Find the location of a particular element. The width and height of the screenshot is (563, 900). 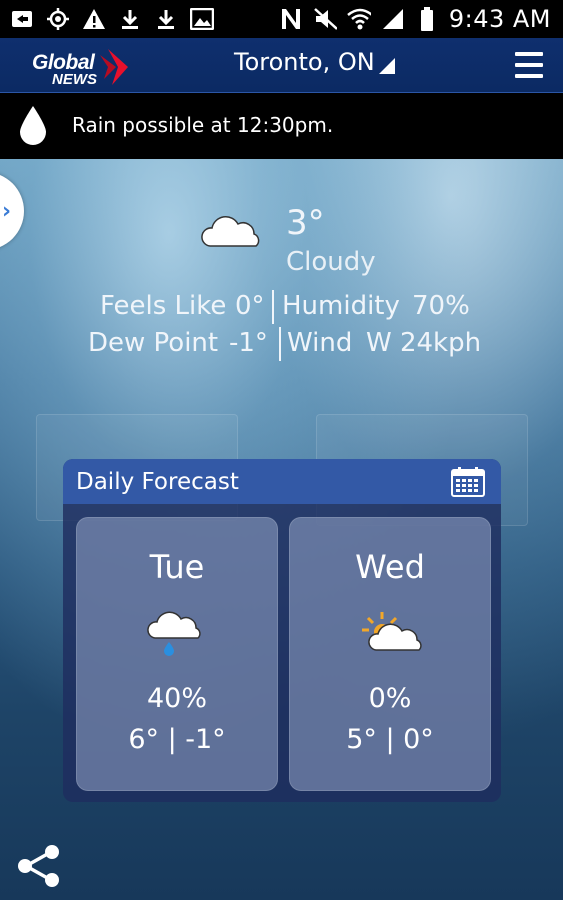

media-icon is located at coordinates (22, 19).